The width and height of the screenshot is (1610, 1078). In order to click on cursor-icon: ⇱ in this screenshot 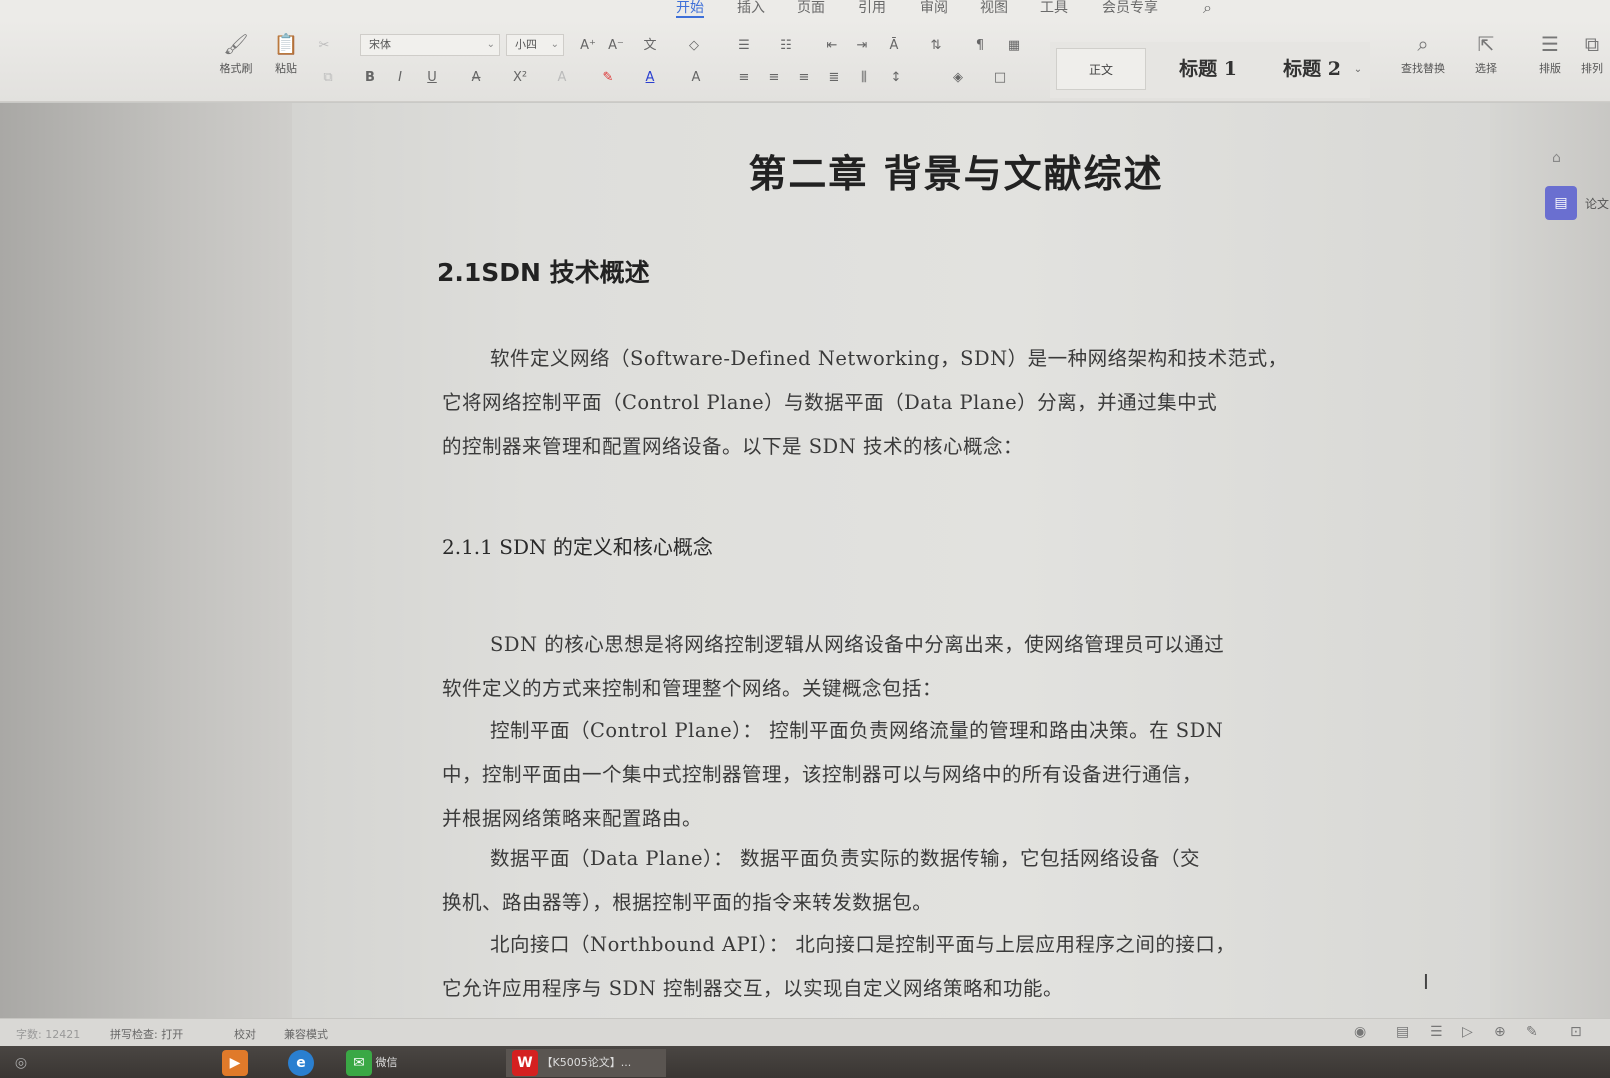, I will do `click(1486, 44)`.